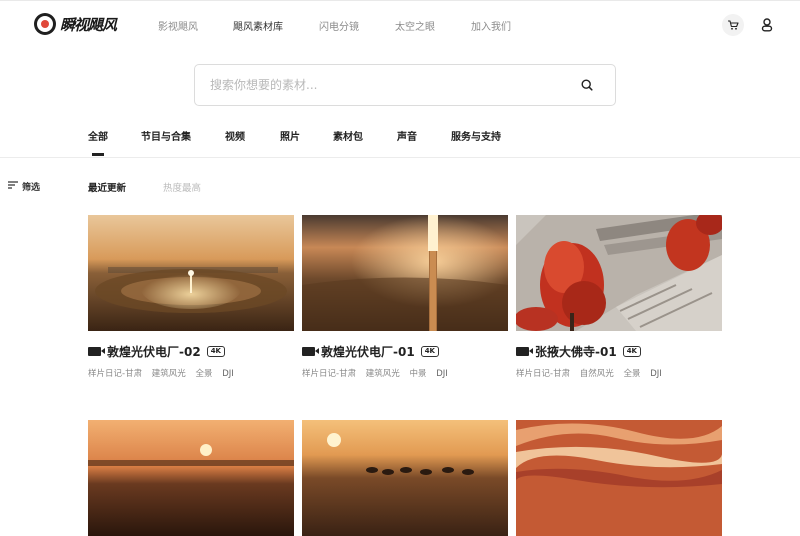 The image size is (800, 536). What do you see at coordinates (597, 374) in the screenshot?
I see `tag: 自然风光` at bounding box center [597, 374].